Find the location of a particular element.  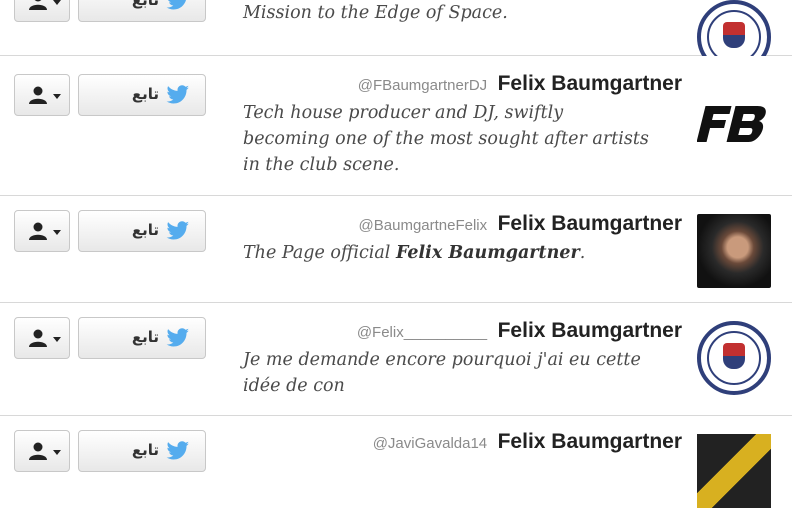

partial-avatar is located at coordinates (734, 471).